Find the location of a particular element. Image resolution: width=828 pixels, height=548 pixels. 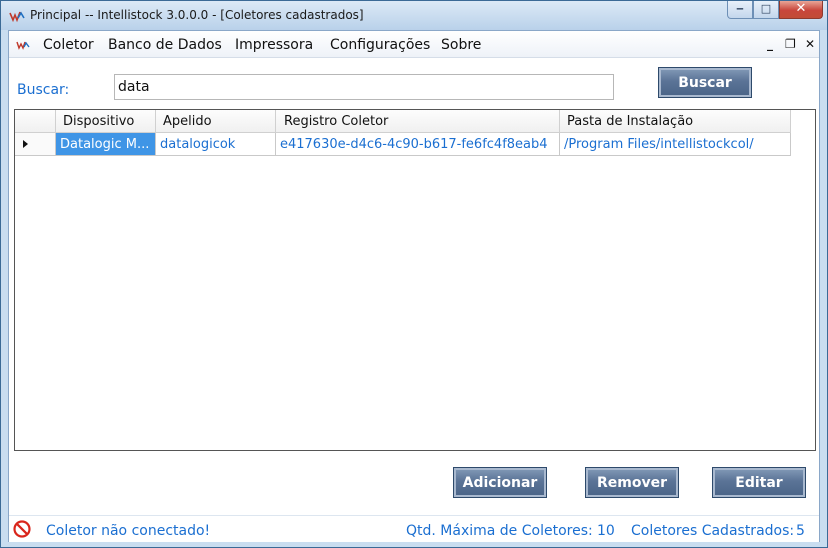

max-collectors-value: 10 is located at coordinates (606, 531).